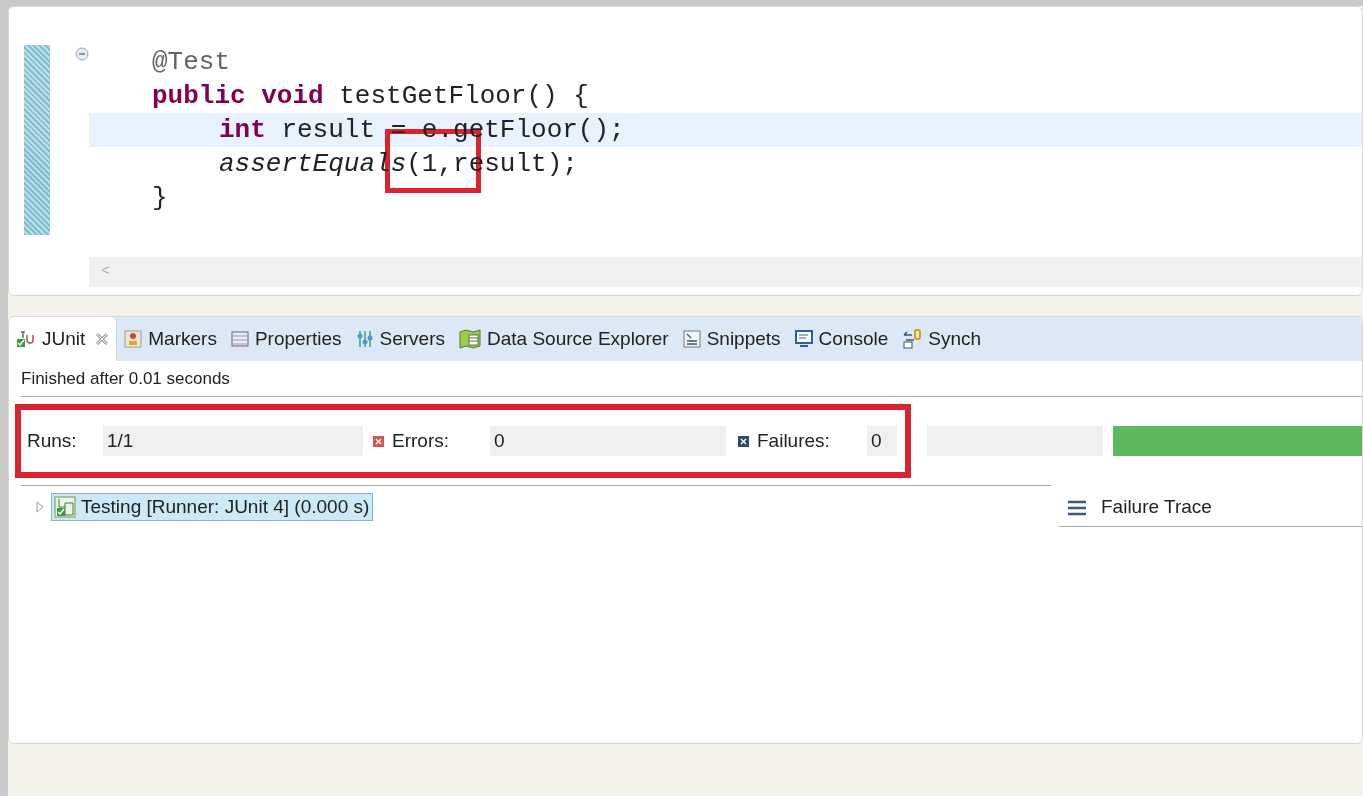  Describe the element at coordinates (421, 440) in the screenshot. I see `counter-label: Errors:` at that location.